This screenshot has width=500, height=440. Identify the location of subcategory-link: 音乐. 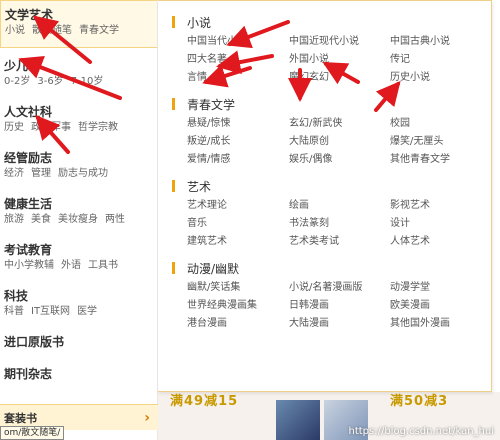
(238, 224).